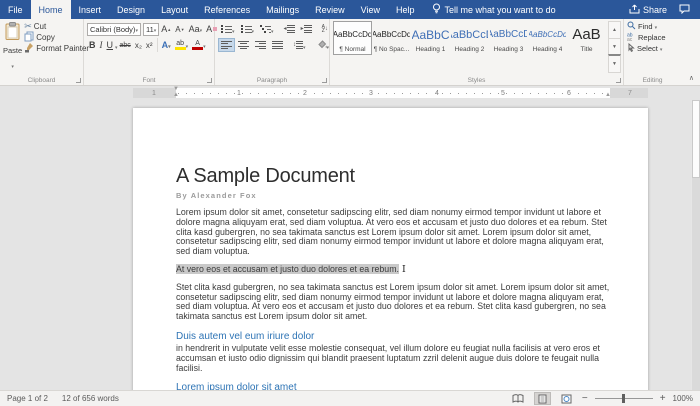  What do you see at coordinates (101, 45) in the screenshot?
I see `italic-button: I` at bounding box center [101, 45].